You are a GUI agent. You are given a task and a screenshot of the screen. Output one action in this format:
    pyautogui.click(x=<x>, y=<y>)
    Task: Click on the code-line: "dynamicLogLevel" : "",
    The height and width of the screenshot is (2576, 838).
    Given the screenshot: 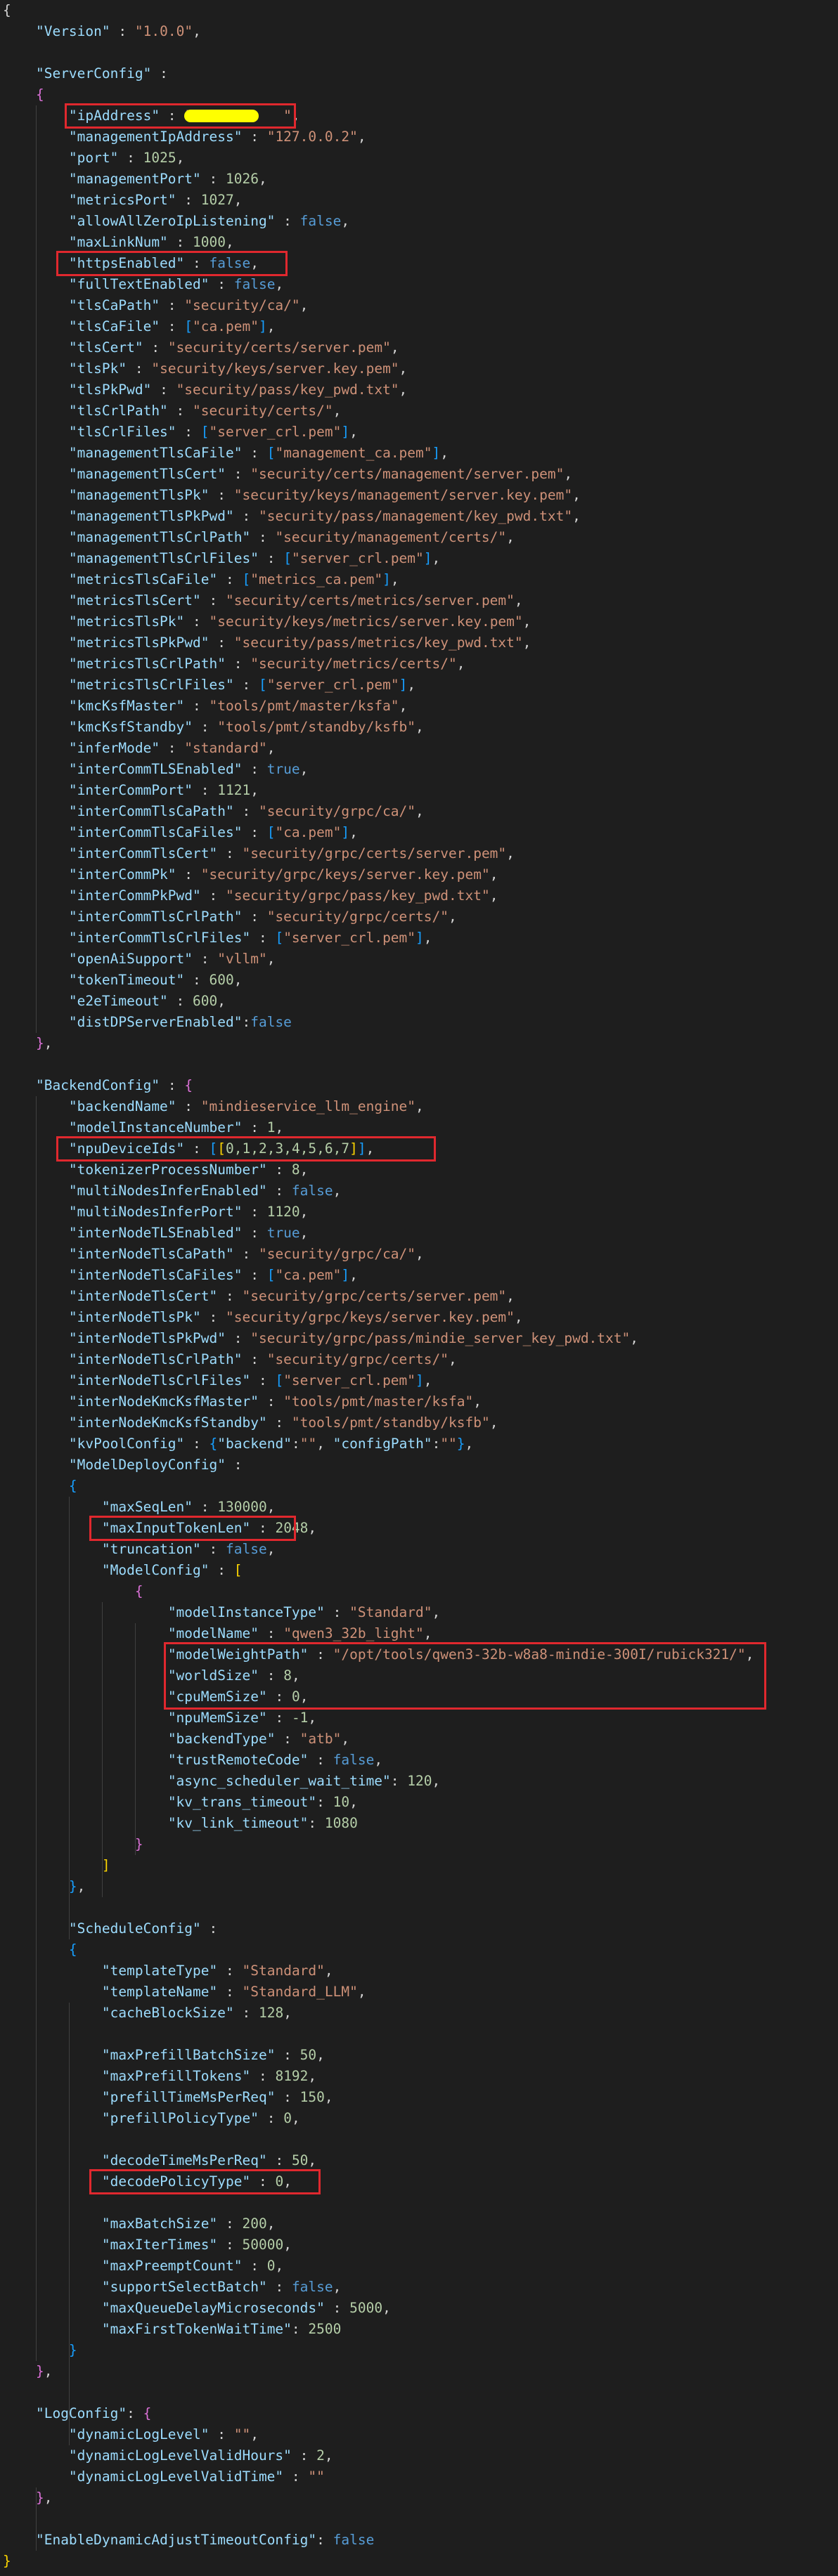 What is the action you would take?
    pyautogui.click(x=131, y=2434)
    